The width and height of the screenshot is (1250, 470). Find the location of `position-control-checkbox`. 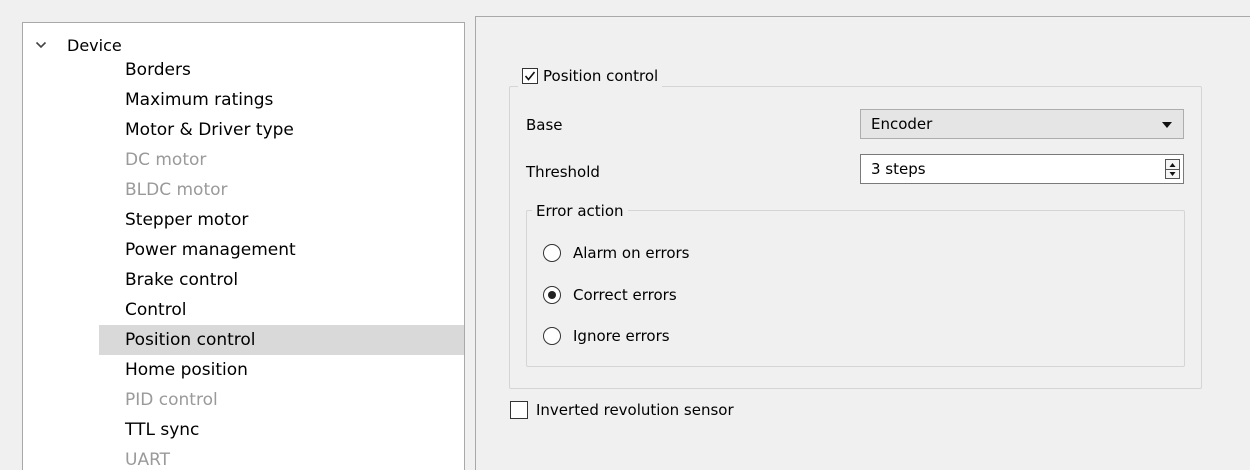

position-control-checkbox is located at coordinates (530, 76).